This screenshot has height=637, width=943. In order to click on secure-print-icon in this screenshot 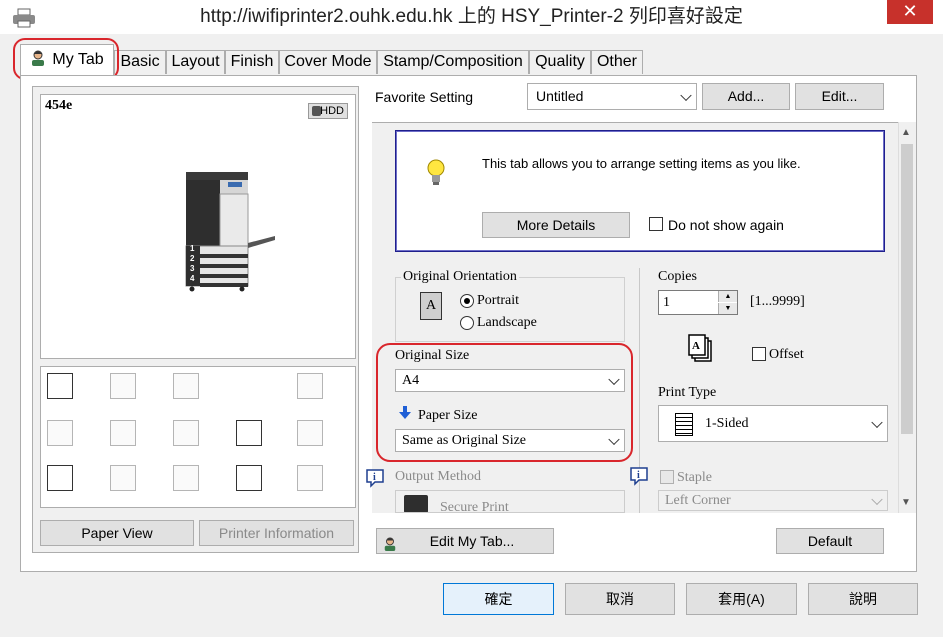, I will do `click(416, 503)`.